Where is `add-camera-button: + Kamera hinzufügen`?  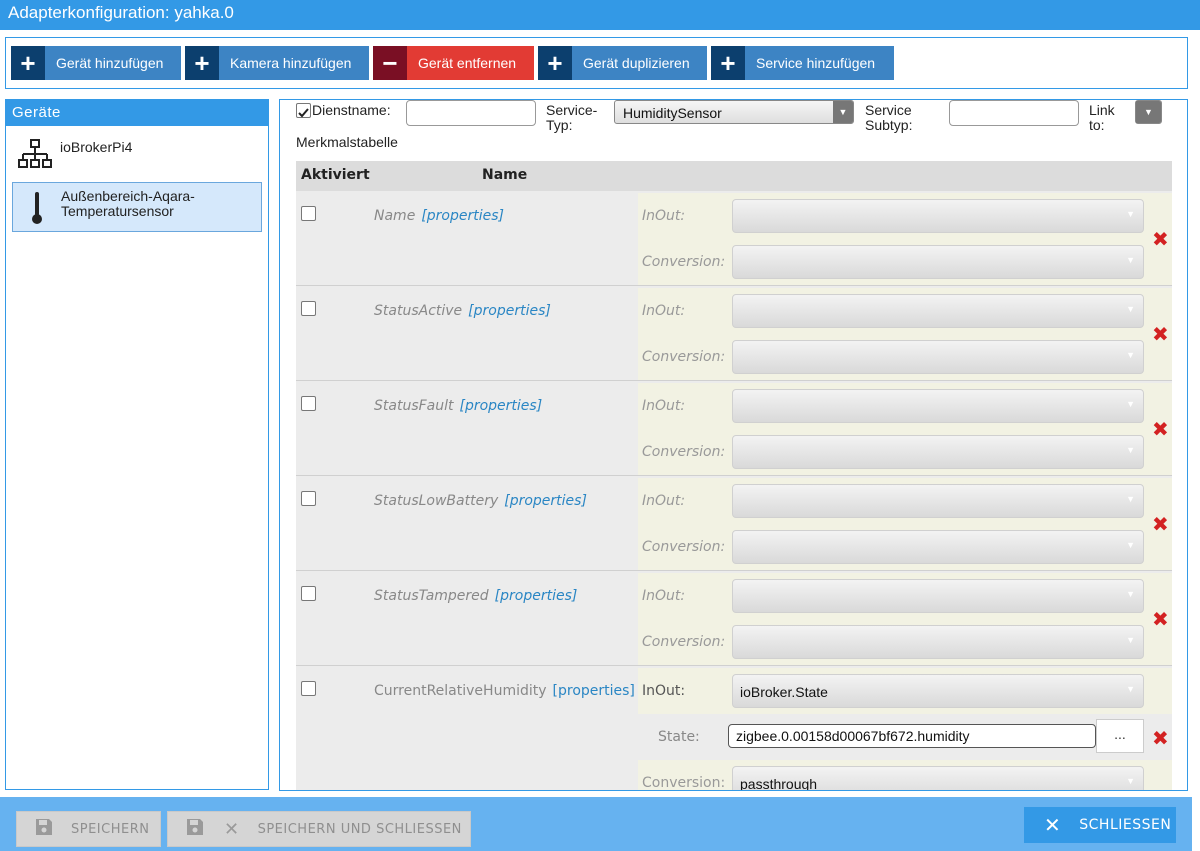 add-camera-button: + Kamera hinzufügen is located at coordinates (277, 63).